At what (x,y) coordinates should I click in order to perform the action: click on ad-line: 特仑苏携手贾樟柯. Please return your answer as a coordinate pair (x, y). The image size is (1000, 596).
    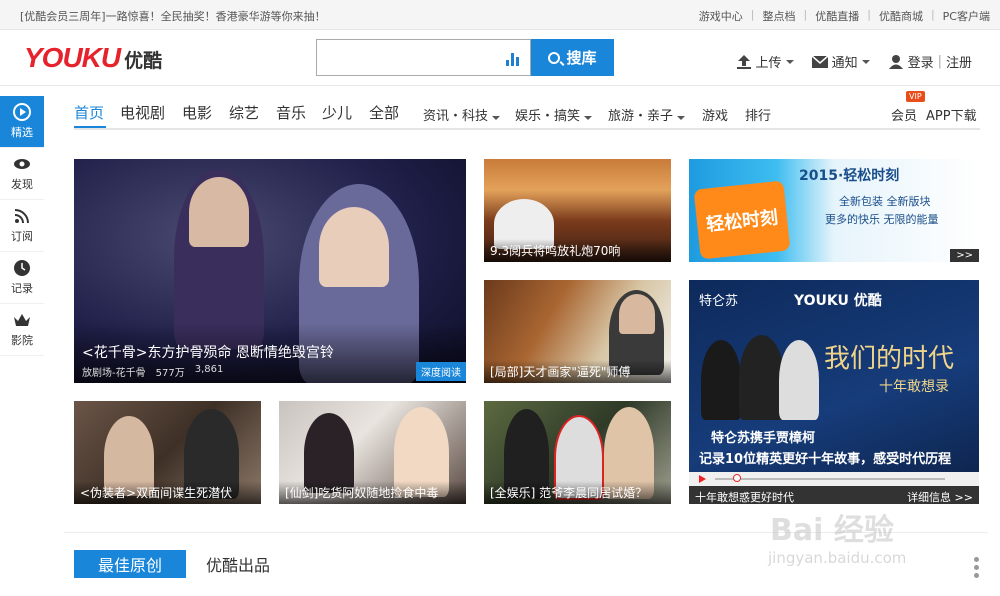
    Looking at the image, I should click on (763, 438).